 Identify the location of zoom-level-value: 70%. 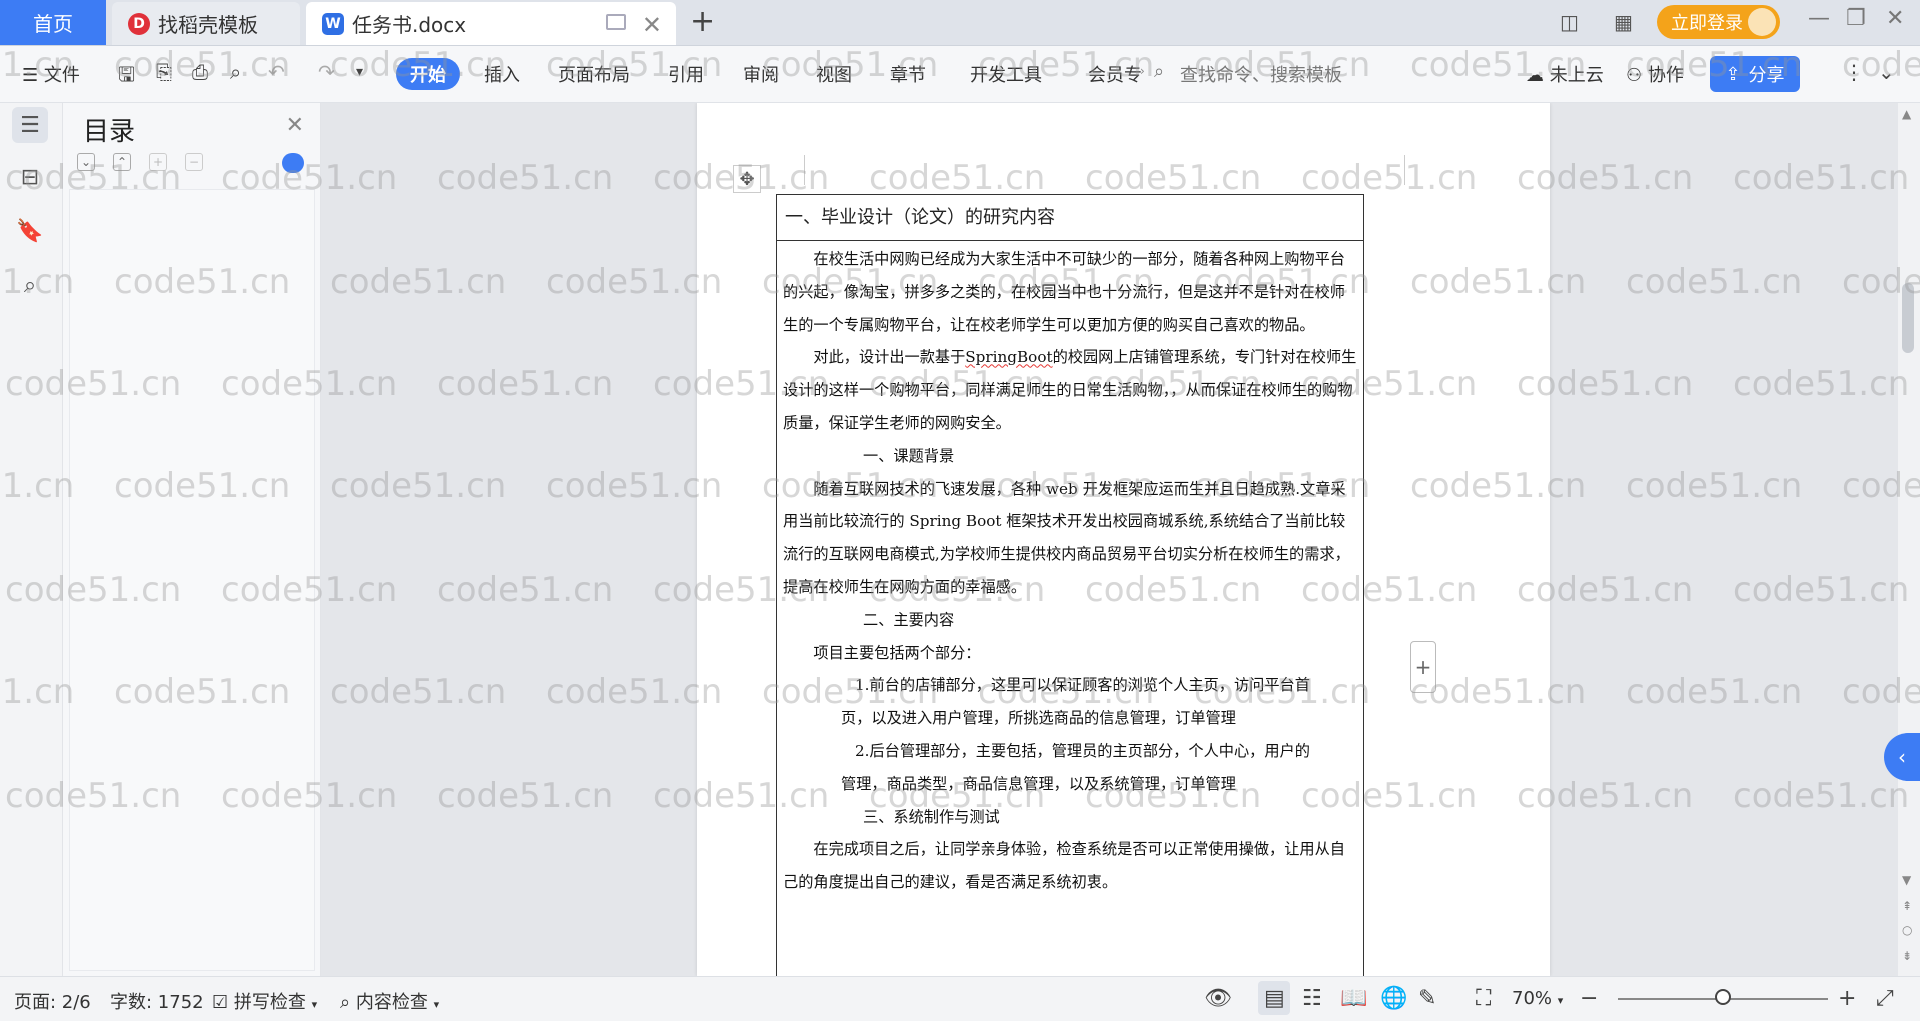
(1532, 998).